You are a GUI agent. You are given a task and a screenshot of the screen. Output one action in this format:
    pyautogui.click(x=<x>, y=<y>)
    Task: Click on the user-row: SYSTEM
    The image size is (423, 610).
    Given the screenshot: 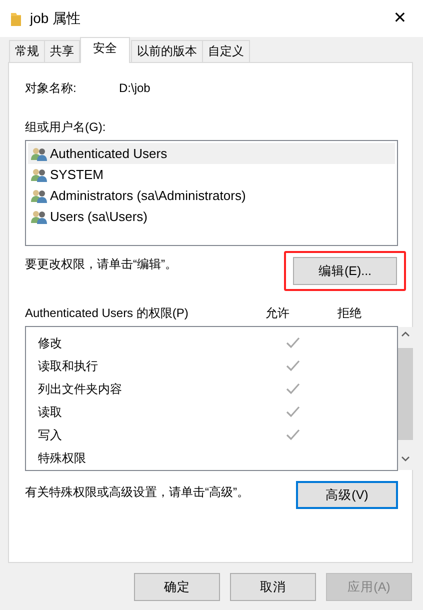 What is the action you would take?
    pyautogui.click(x=211, y=174)
    